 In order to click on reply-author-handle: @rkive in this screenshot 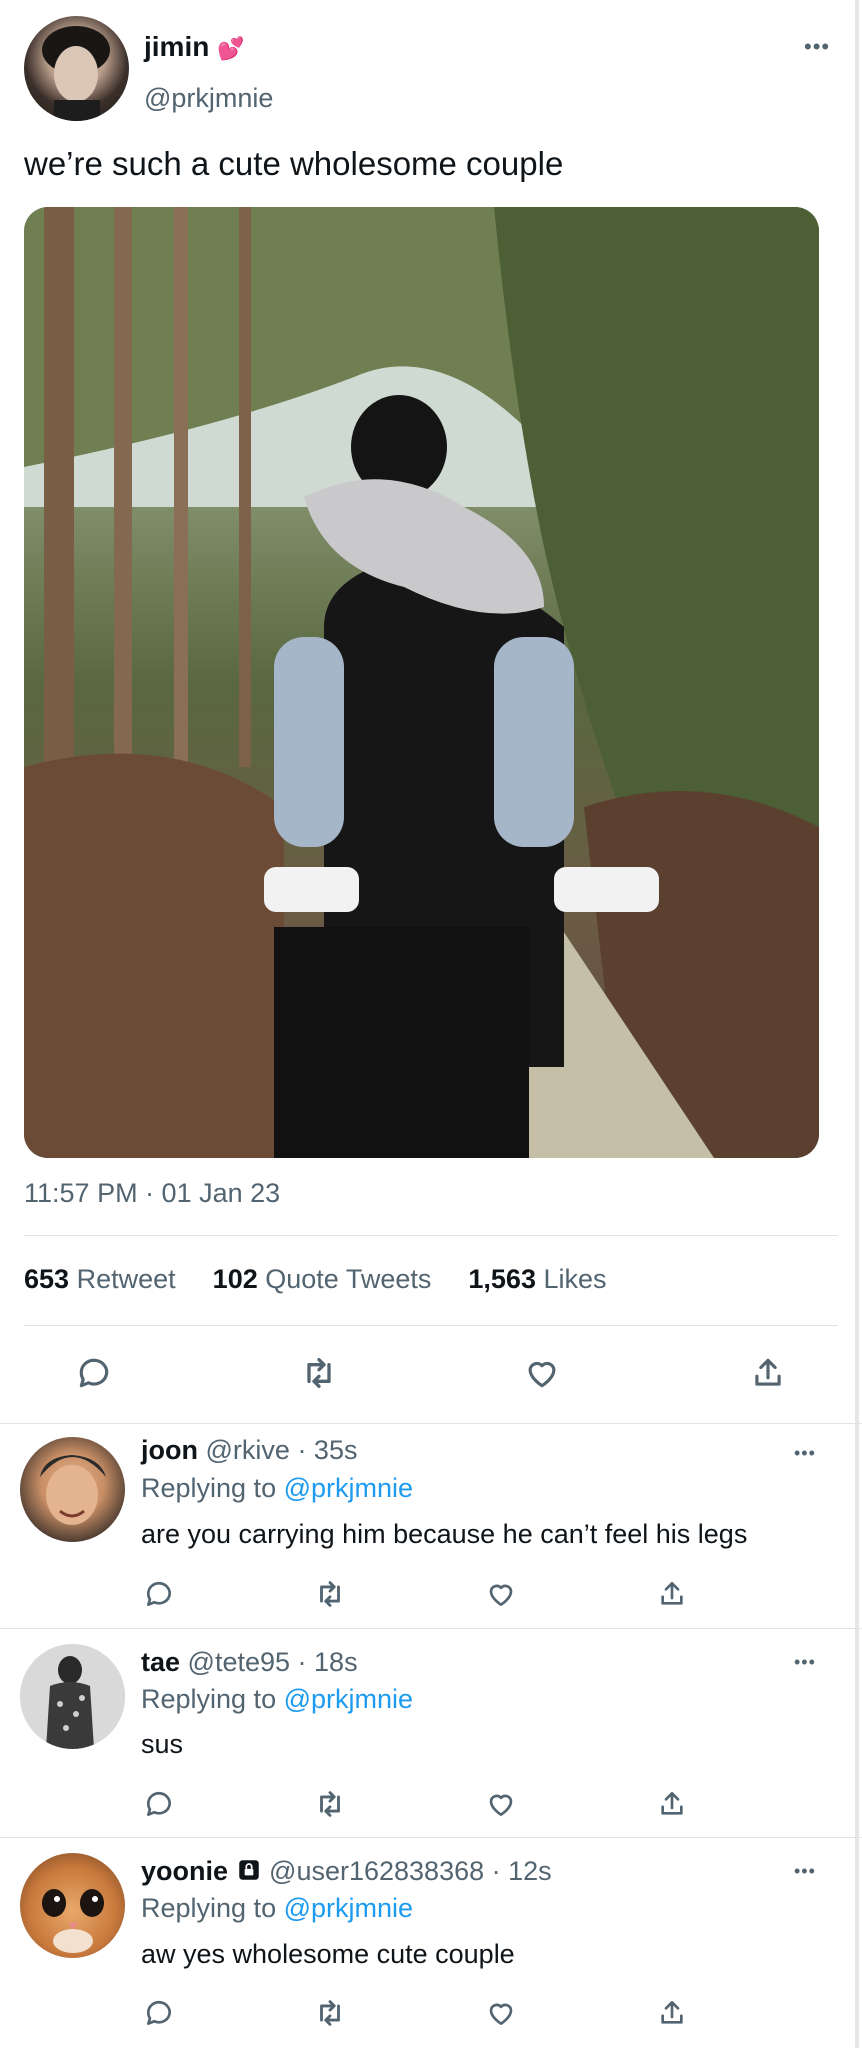, I will do `click(248, 1450)`.